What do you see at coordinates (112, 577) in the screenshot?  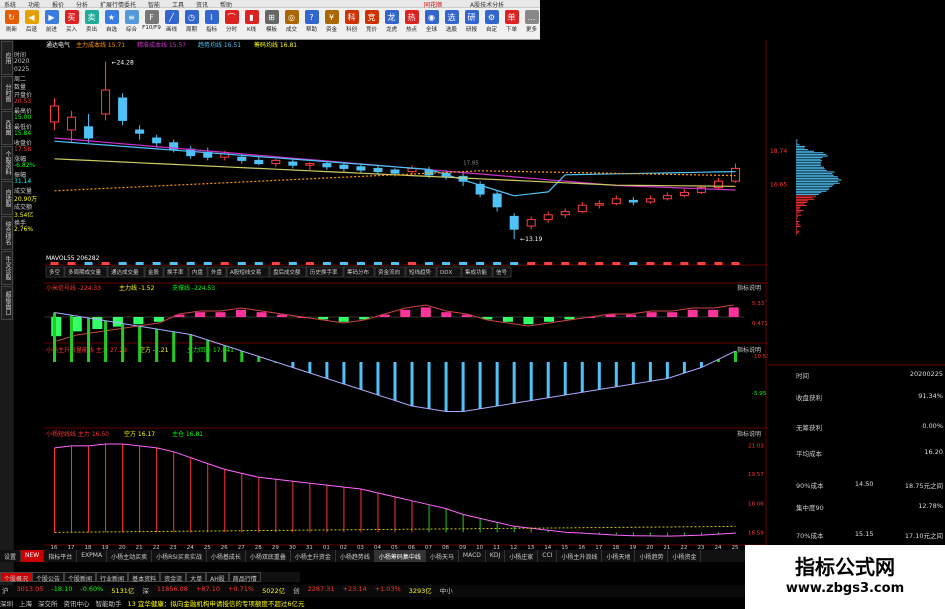 I see `info-subtab: 行业新闻` at bounding box center [112, 577].